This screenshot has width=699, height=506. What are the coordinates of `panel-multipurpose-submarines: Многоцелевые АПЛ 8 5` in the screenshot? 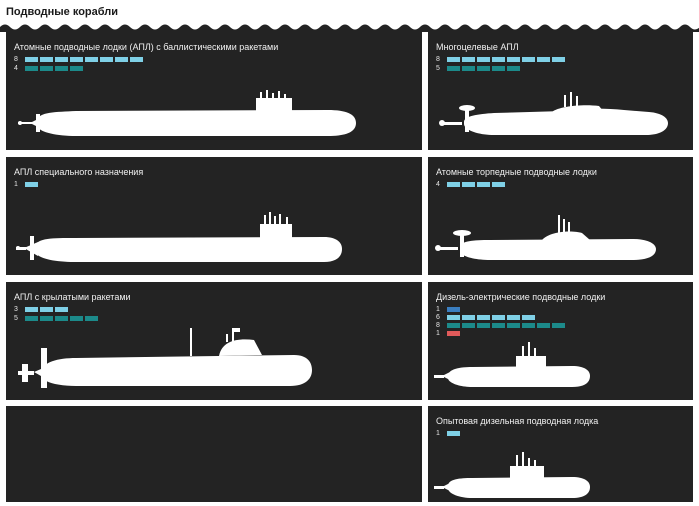 It's located at (560, 91).